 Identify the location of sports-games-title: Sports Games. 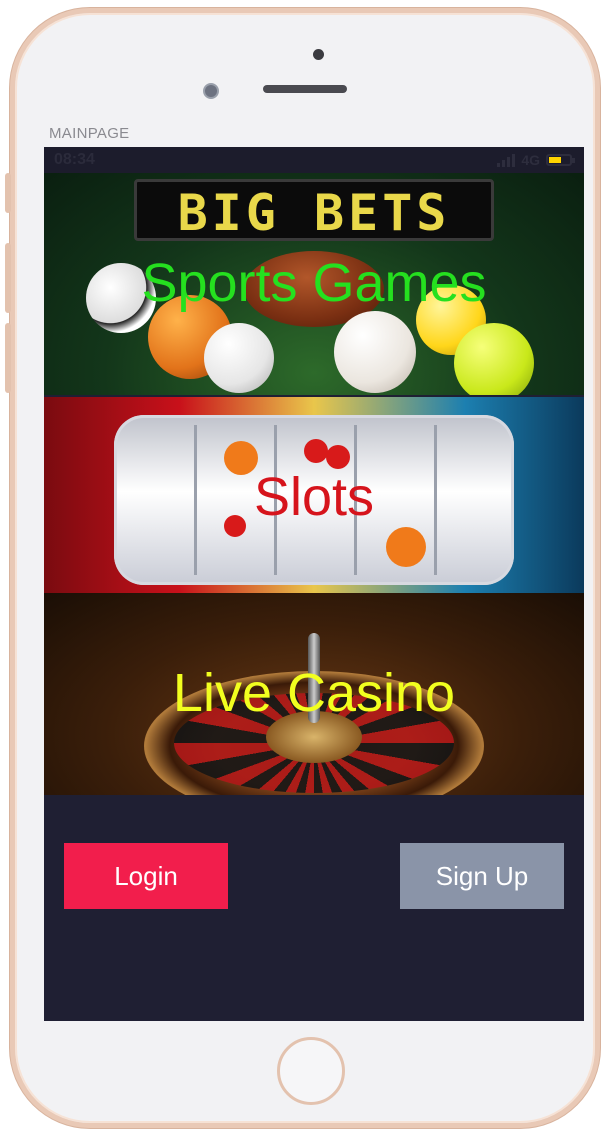
(314, 283).